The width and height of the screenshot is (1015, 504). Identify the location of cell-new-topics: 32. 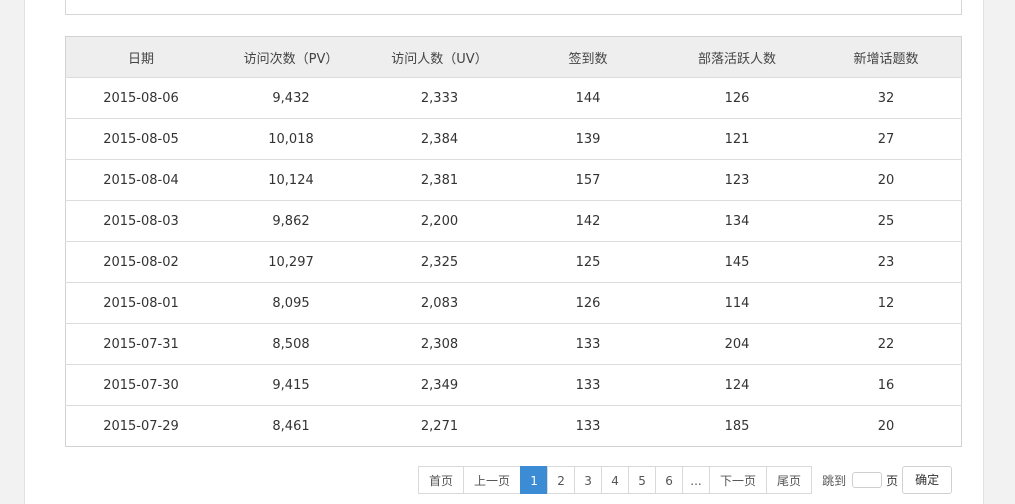
(886, 98).